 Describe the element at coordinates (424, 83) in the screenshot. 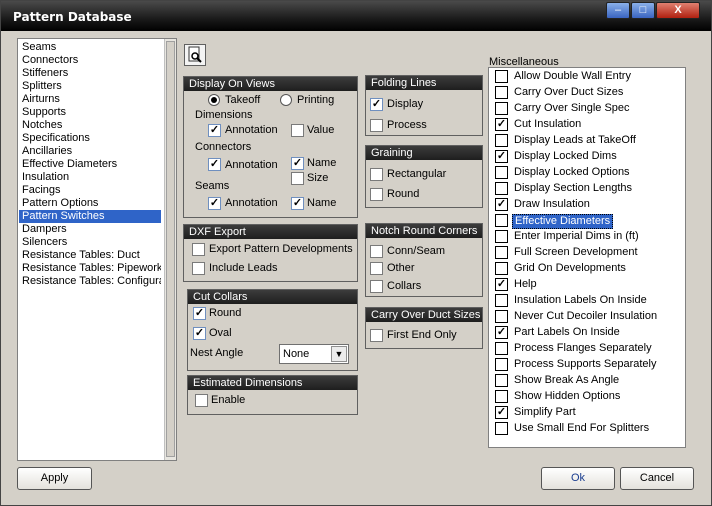

I see `folding-lines-title: Folding Lines` at that location.